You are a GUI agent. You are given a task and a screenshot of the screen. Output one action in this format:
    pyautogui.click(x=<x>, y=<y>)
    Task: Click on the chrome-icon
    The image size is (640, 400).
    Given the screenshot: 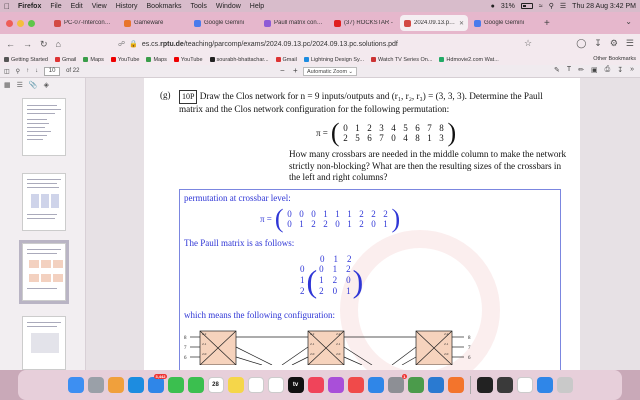 What is the action you would take?
    pyautogui.click(x=415, y=385)
    